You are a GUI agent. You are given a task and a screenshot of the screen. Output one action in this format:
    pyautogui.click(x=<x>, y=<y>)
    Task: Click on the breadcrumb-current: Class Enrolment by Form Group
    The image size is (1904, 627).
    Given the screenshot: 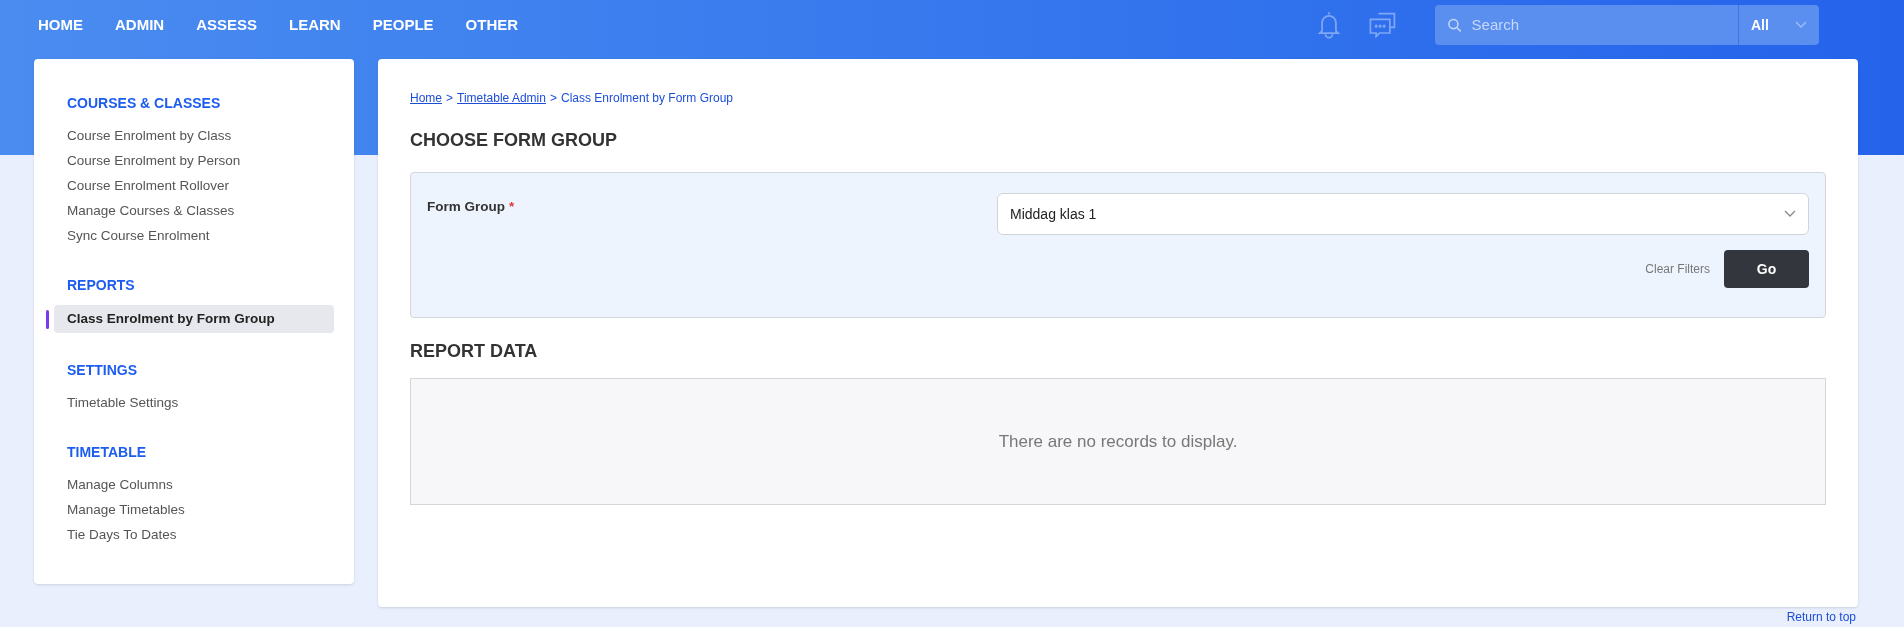 What is the action you would take?
    pyautogui.click(x=647, y=98)
    